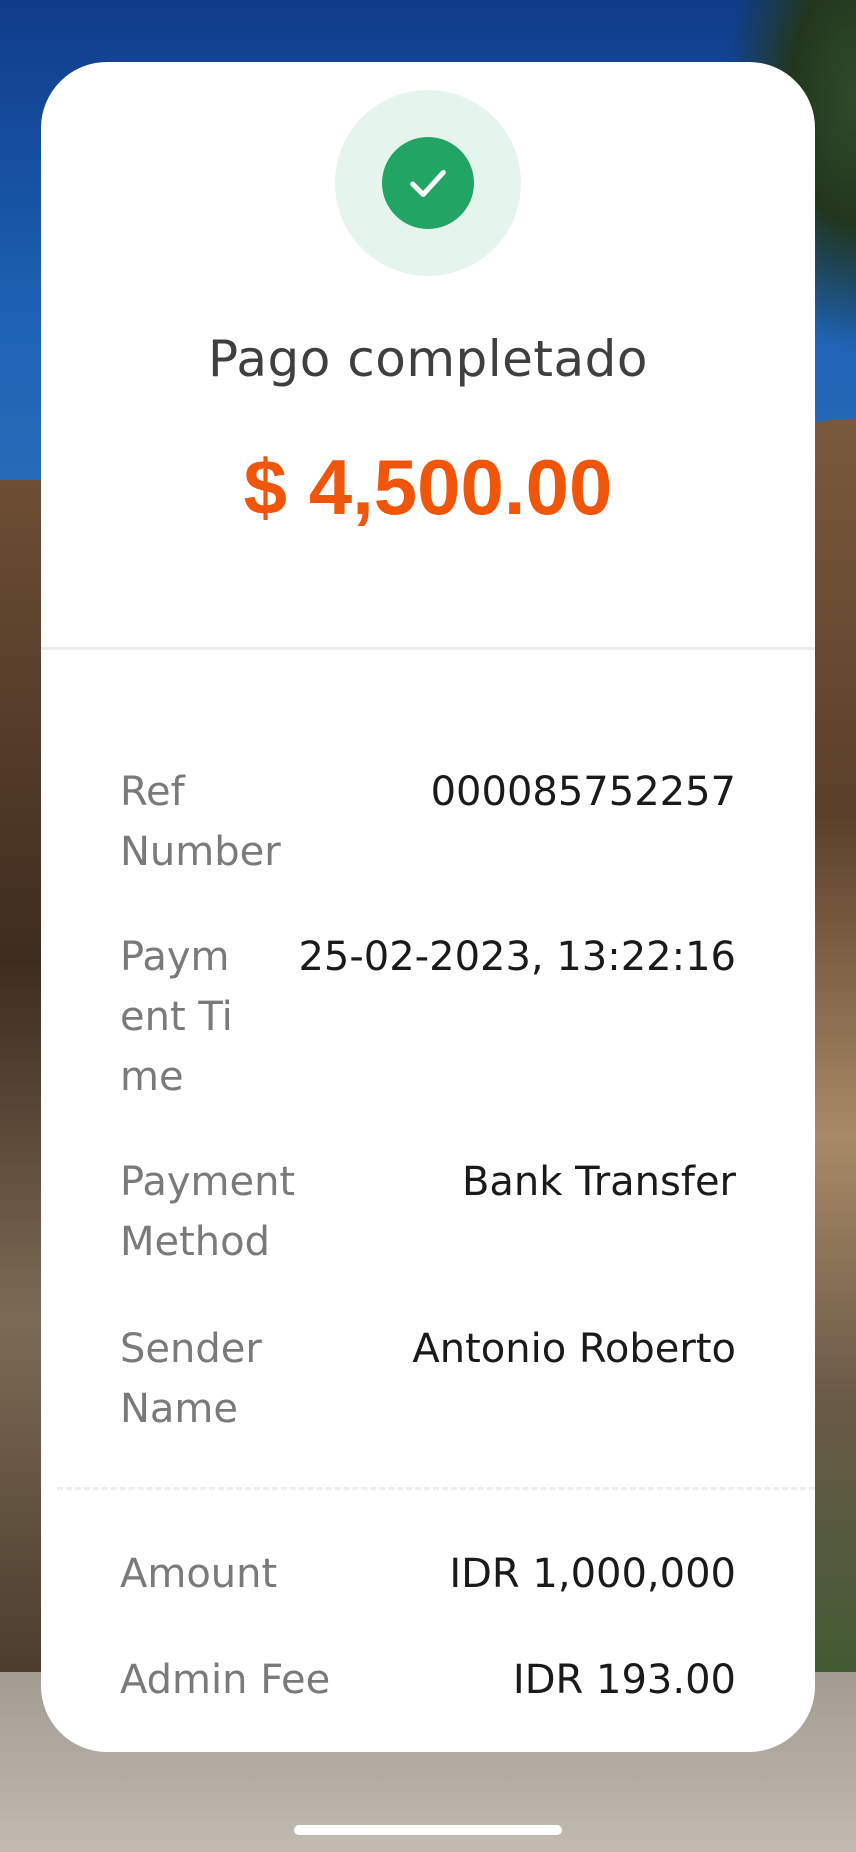 The height and width of the screenshot is (1852, 856). I want to click on detail-value: Bank Transfer, so click(598, 1182).